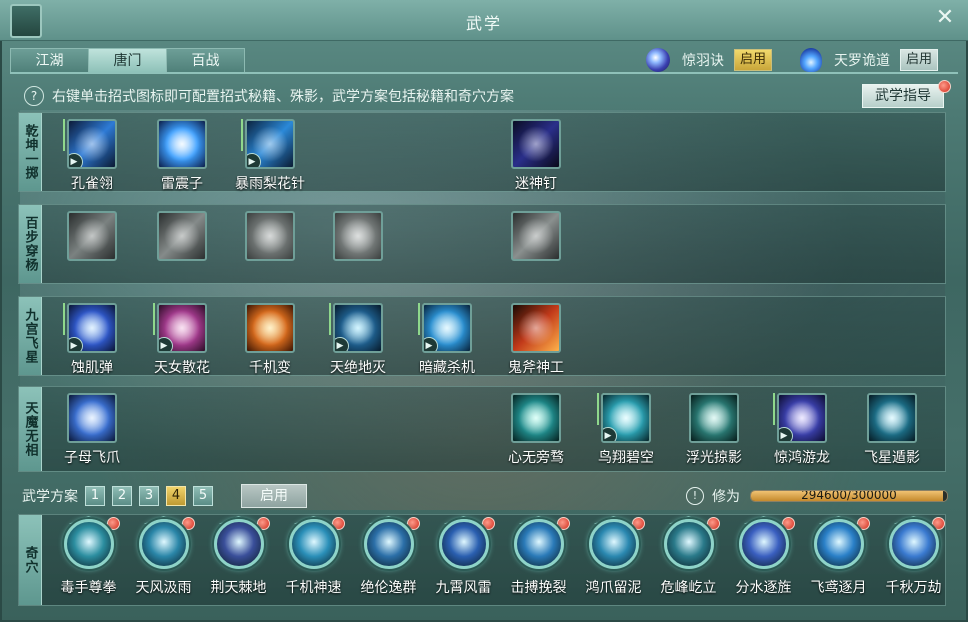 This screenshot has width=968, height=622. What do you see at coordinates (203, 496) in the screenshot?
I see `plan-5-button: 5` at bounding box center [203, 496].